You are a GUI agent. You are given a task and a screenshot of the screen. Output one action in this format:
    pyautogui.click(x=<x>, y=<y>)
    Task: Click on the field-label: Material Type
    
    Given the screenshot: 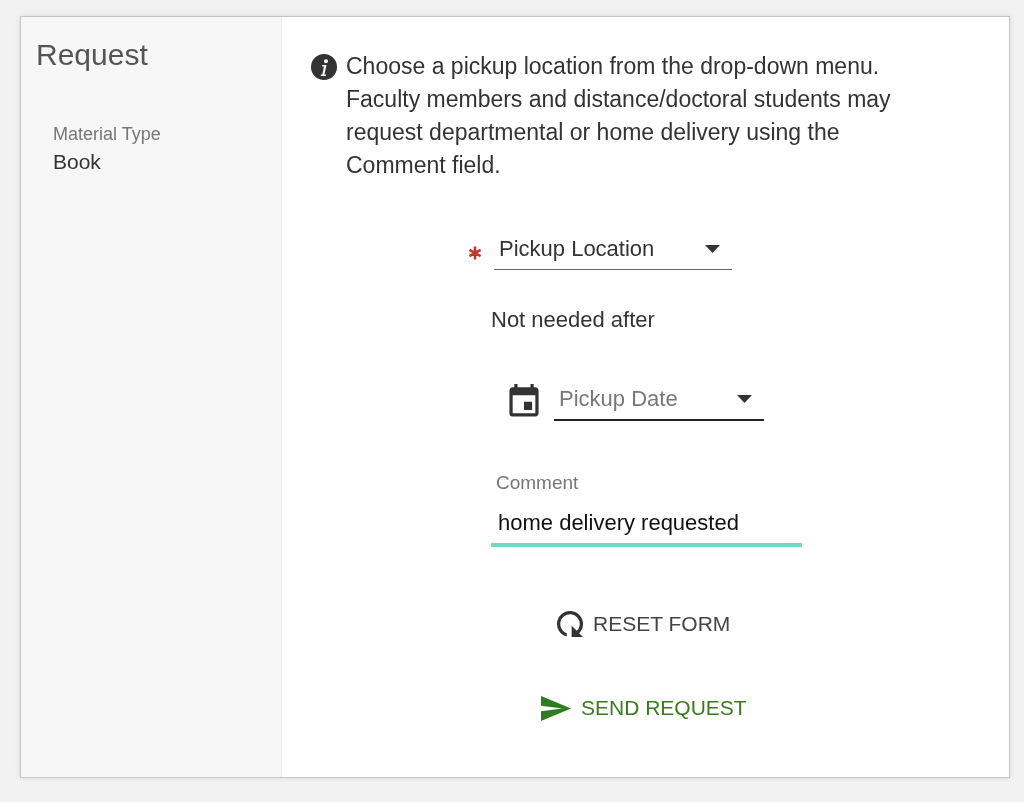 What is the action you would take?
    pyautogui.click(x=107, y=134)
    